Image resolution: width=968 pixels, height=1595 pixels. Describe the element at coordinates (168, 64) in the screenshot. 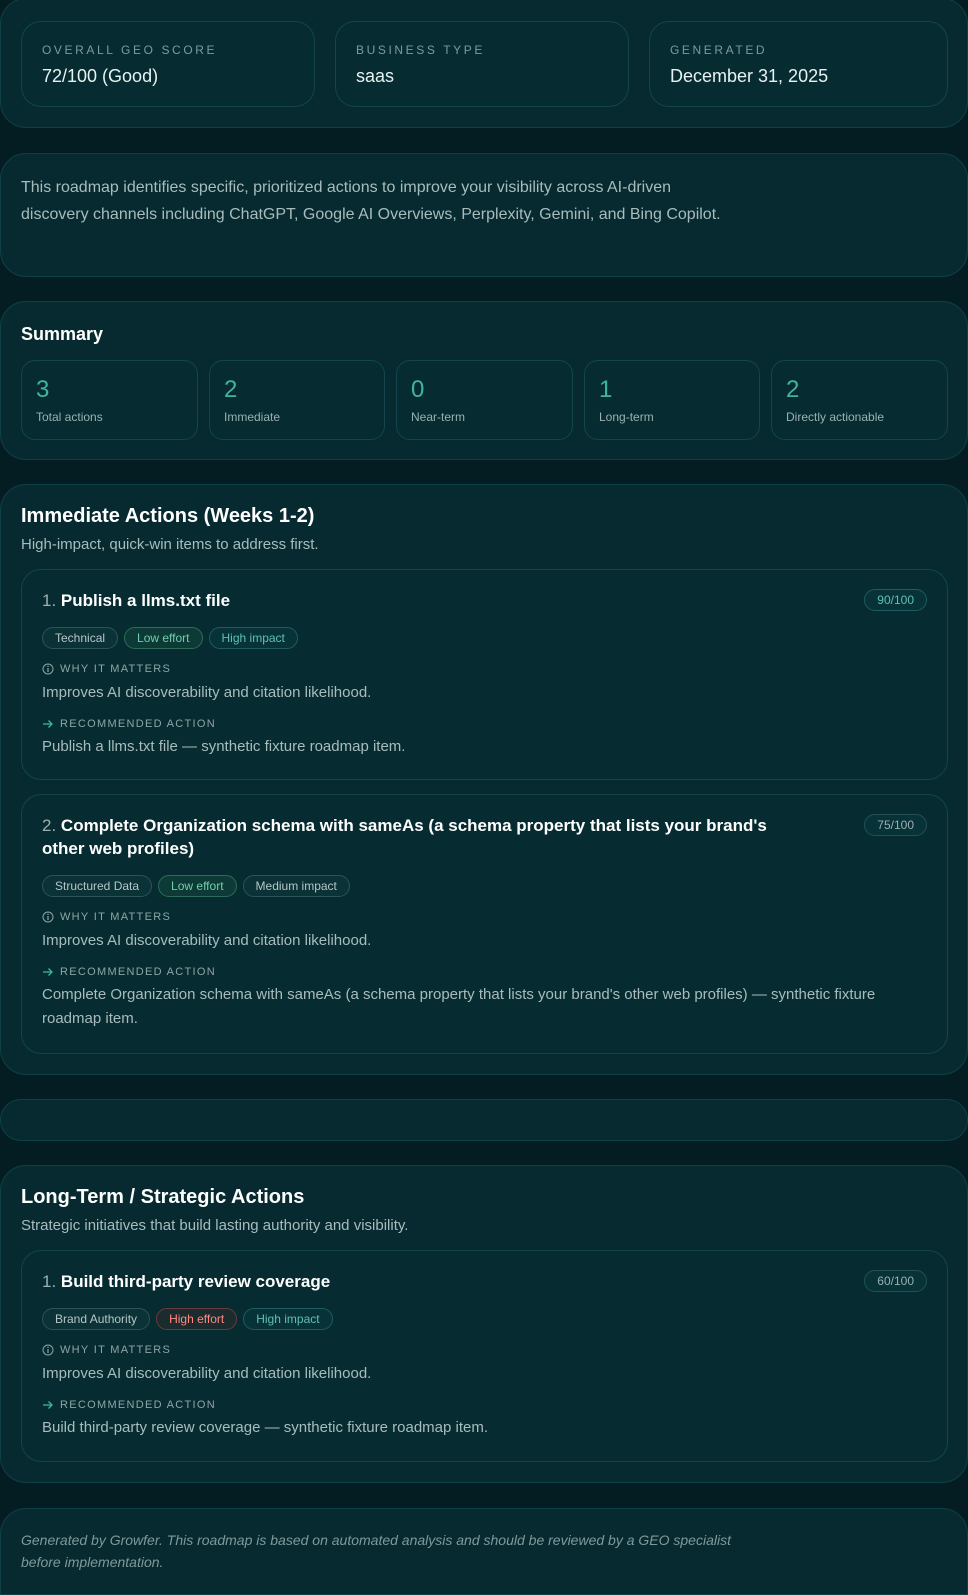

I see `overall-geo-score-card: OVERALL GEO SCORE 72/100 (Good)` at that location.